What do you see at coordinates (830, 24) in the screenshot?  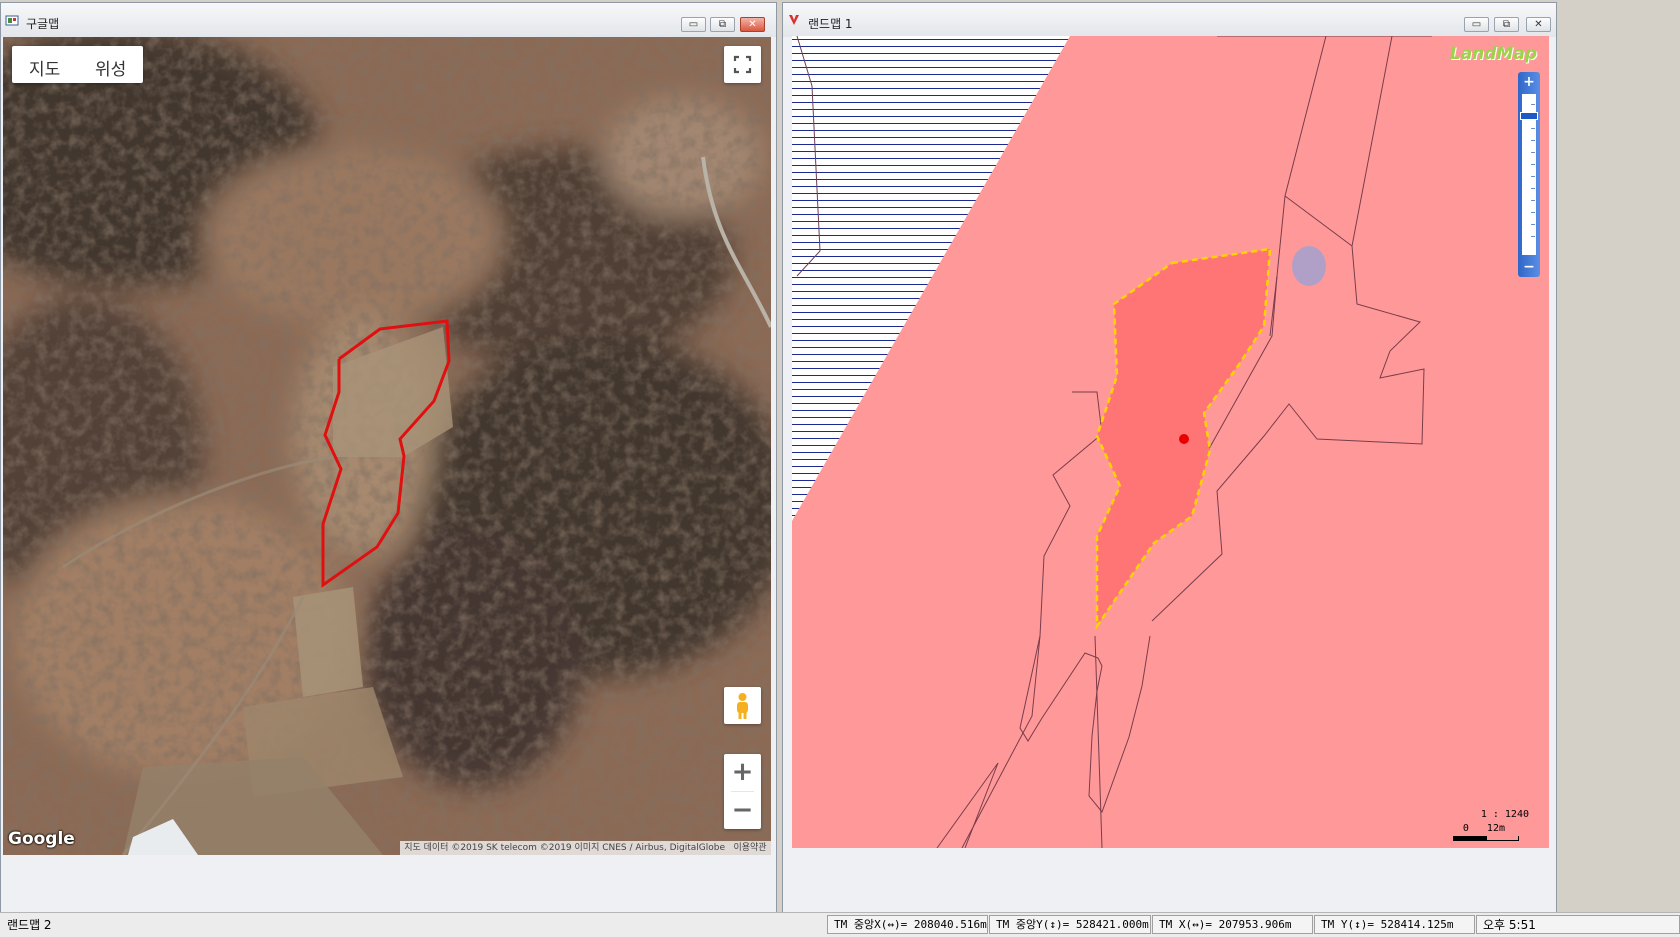 I see `window-title: 랜드맵 1` at bounding box center [830, 24].